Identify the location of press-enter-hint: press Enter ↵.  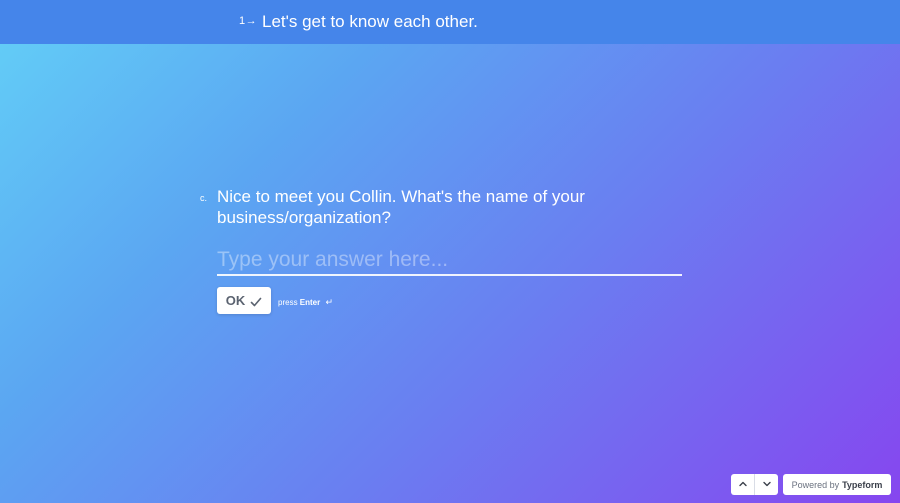
(305, 302).